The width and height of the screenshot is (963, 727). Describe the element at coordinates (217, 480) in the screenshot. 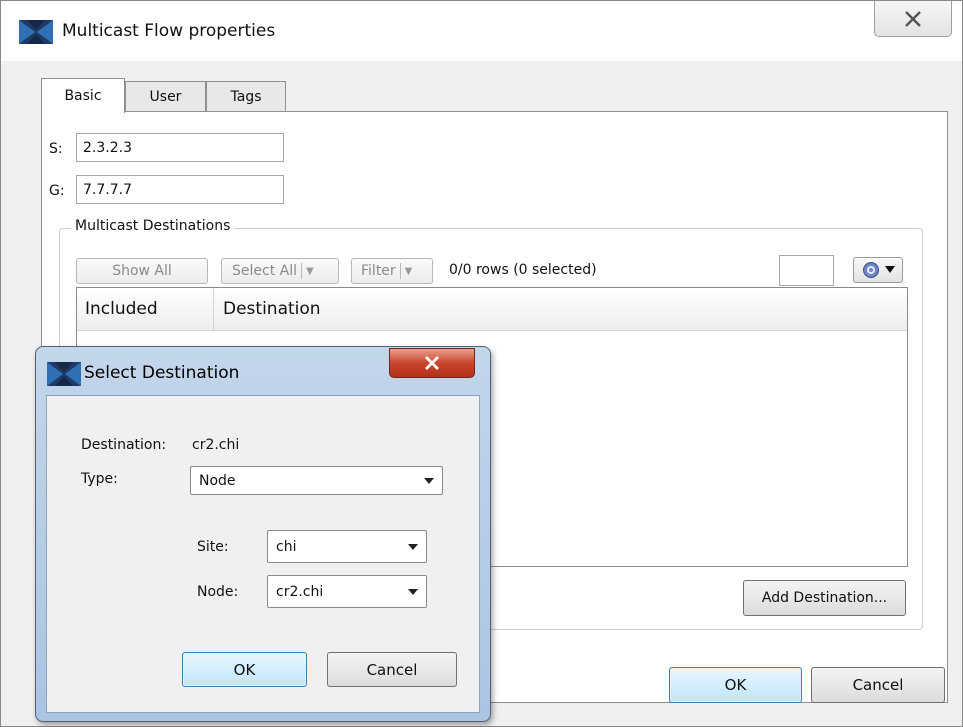

I see `type-select-value: Node` at that location.